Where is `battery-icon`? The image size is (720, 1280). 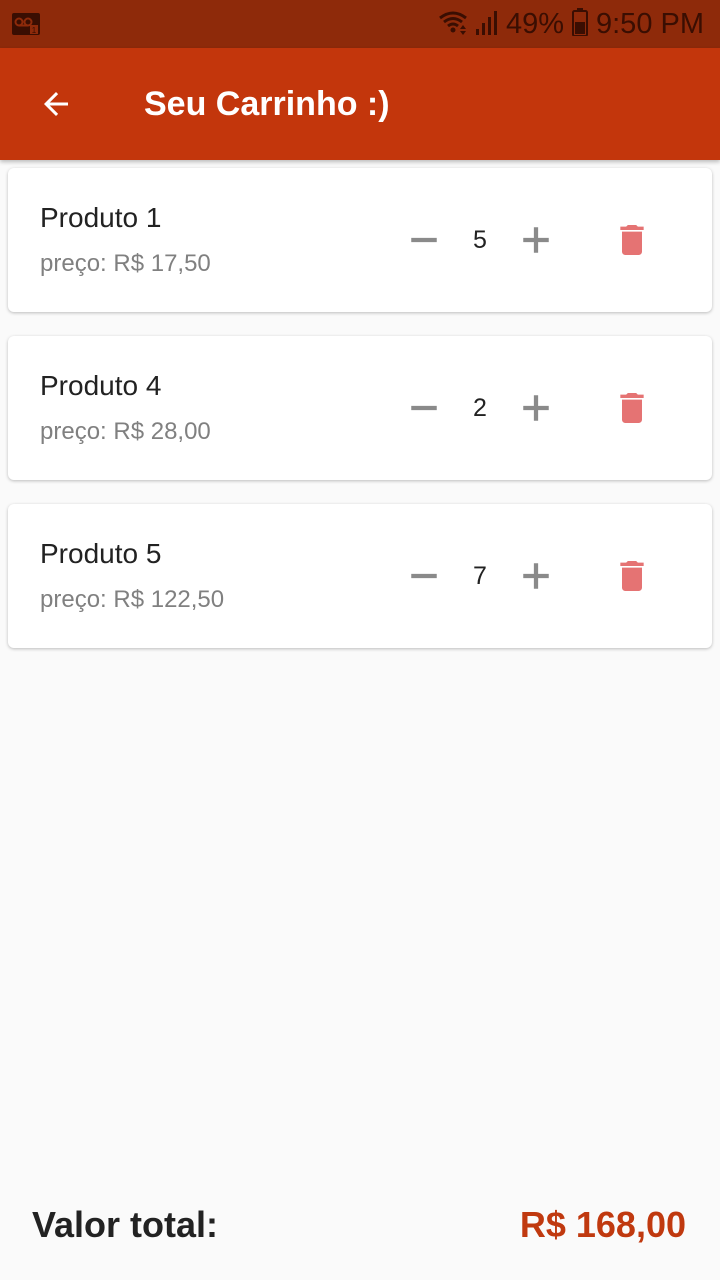
battery-icon is located at coordinates (580, 24).